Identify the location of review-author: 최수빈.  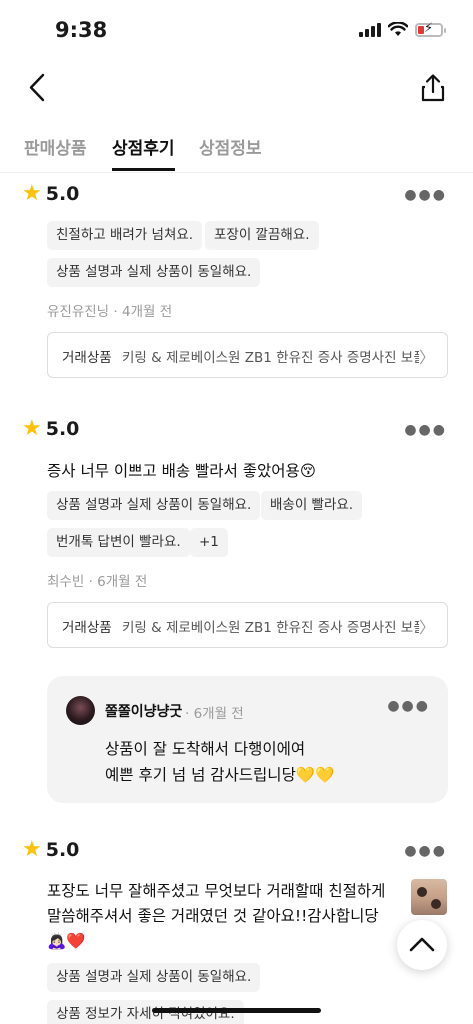
(65, 582).